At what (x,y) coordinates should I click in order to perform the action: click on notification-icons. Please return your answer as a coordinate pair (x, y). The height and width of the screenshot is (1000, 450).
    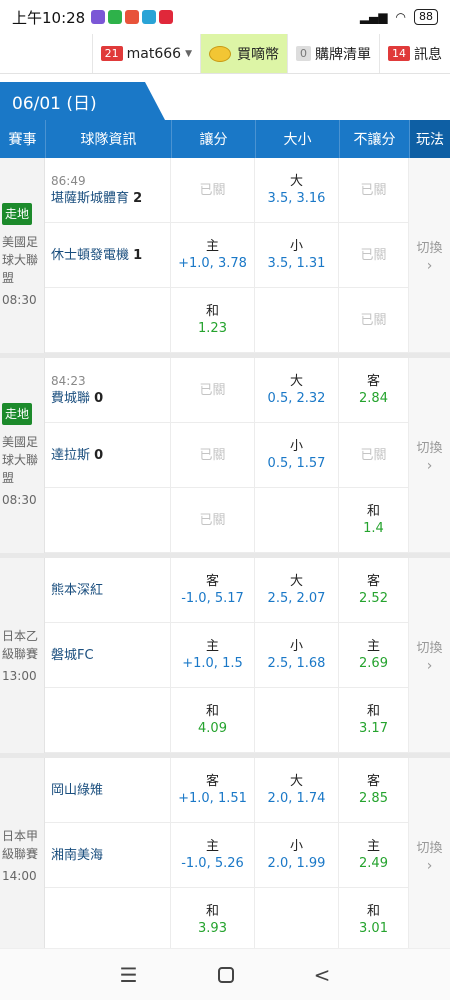
    Looking at the image, I should click on (132, 17).